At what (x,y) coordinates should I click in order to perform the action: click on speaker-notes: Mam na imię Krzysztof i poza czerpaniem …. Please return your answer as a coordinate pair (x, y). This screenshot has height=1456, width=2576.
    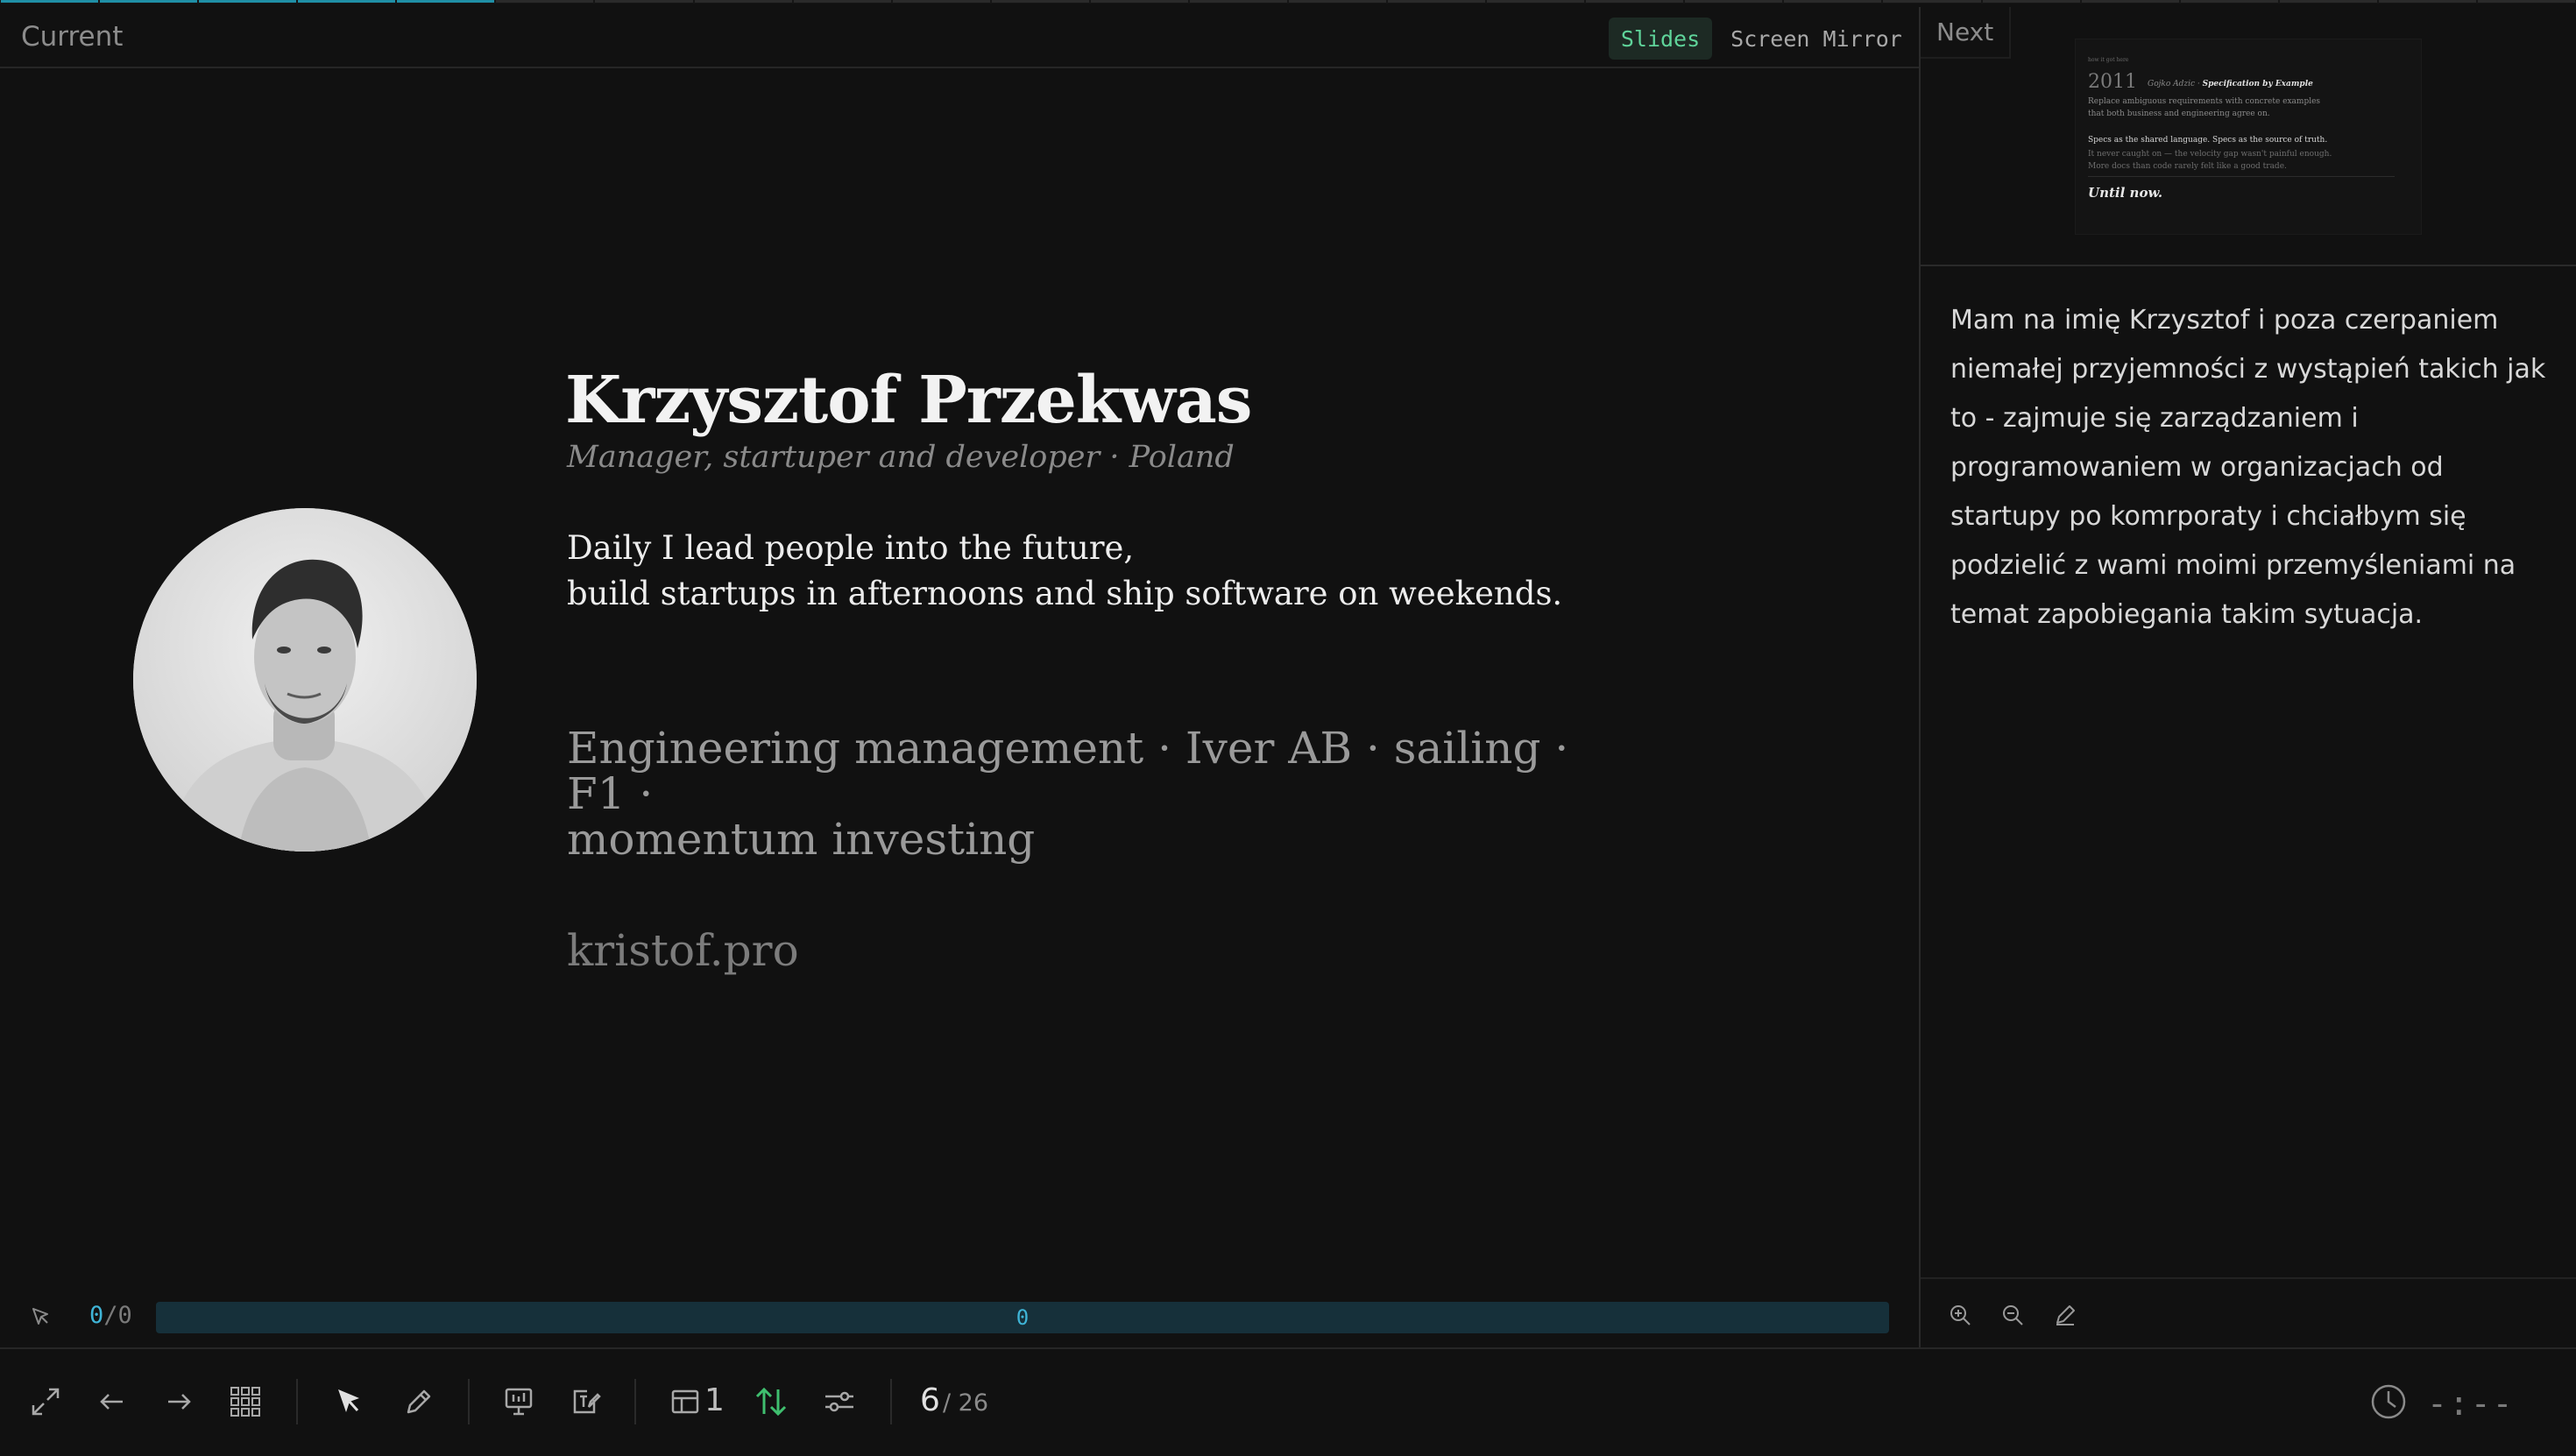
    Looking at the image, I should click on (2248, 468).